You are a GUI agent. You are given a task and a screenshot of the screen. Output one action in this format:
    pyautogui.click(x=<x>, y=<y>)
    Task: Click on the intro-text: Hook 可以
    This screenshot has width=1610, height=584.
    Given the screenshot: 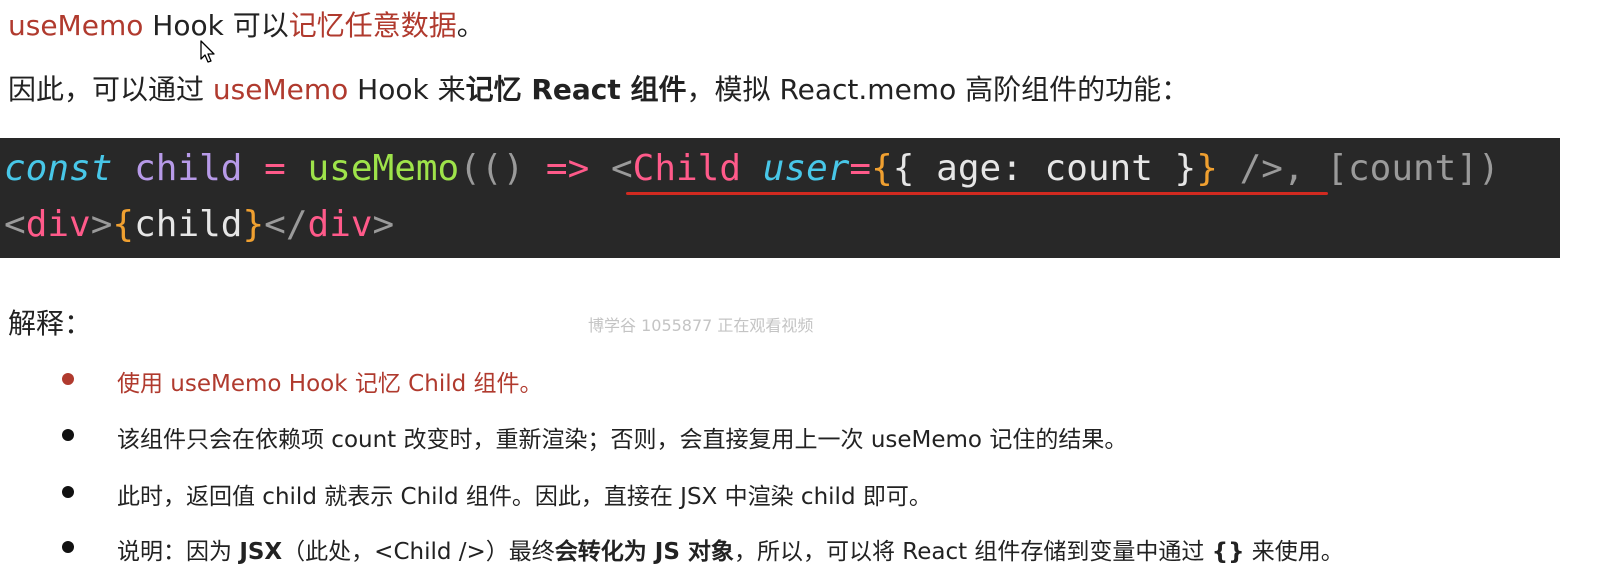 What is the action you would take?
    pyautogui.click(x=216, y=25)
    